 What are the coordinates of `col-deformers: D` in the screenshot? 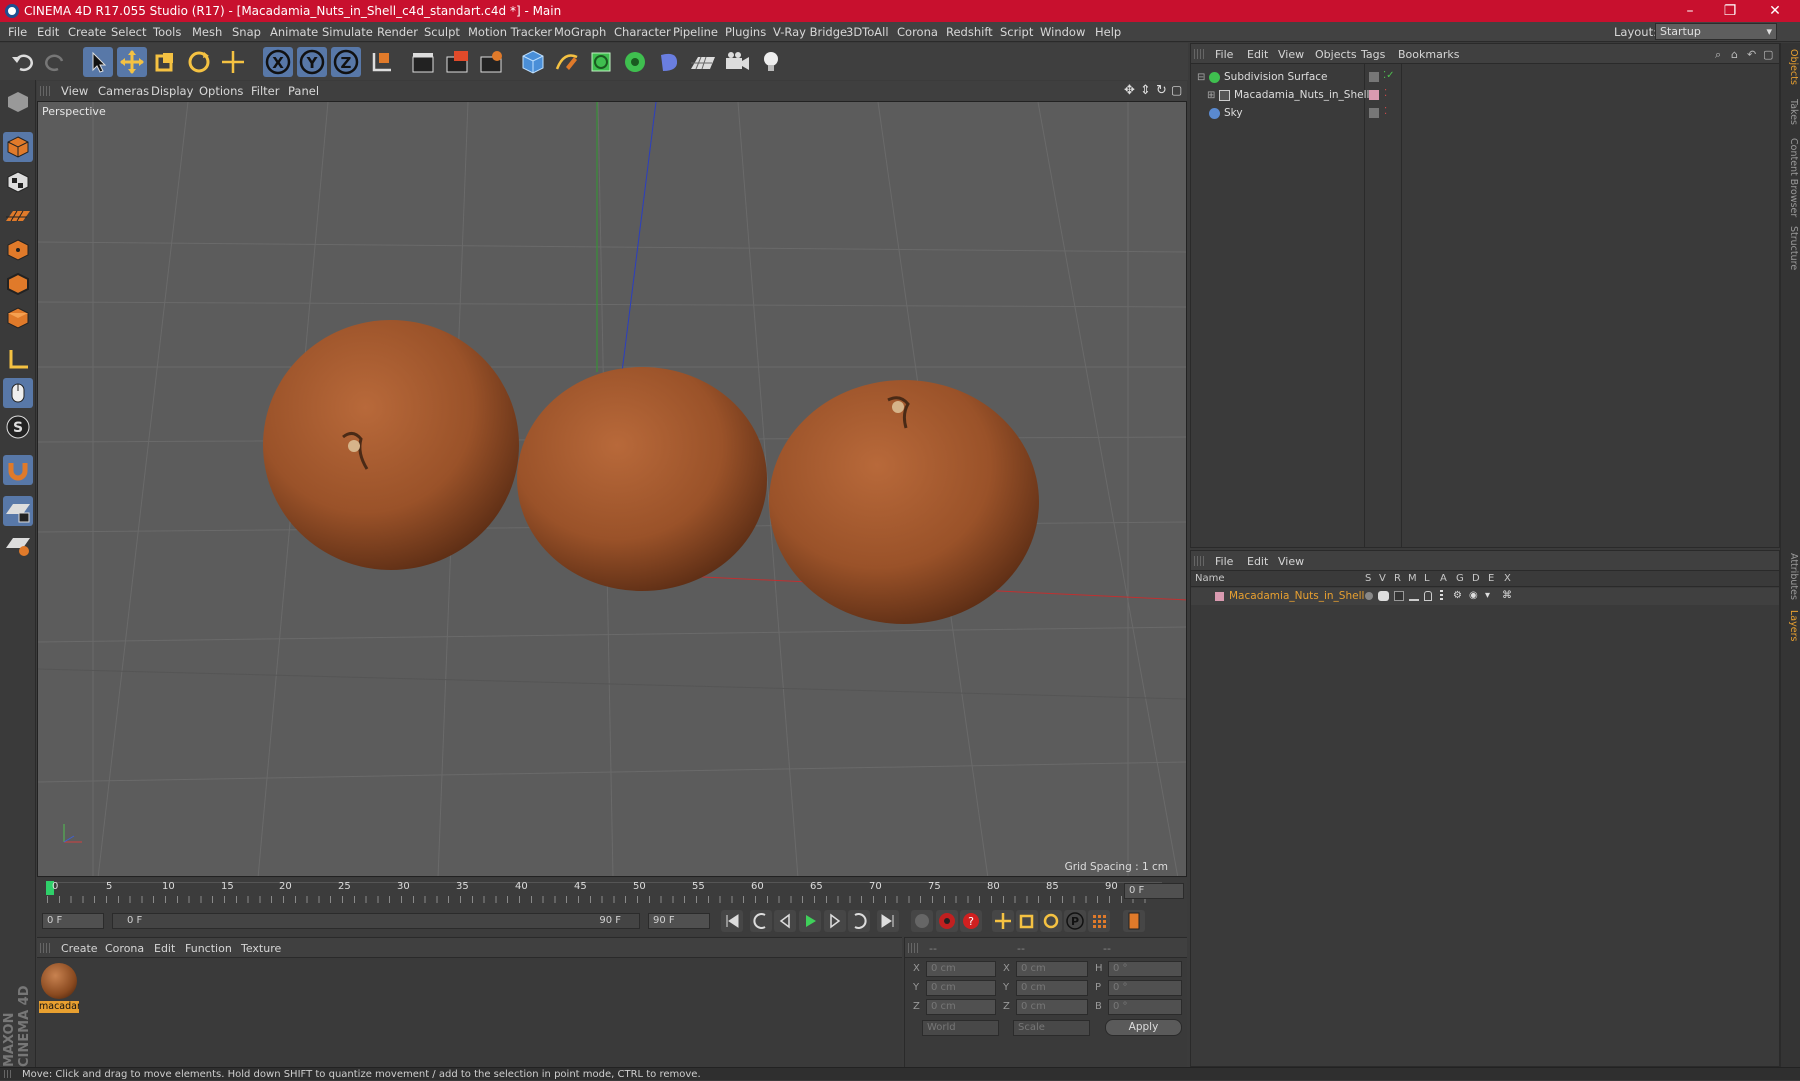 It's located at (1476, 578).